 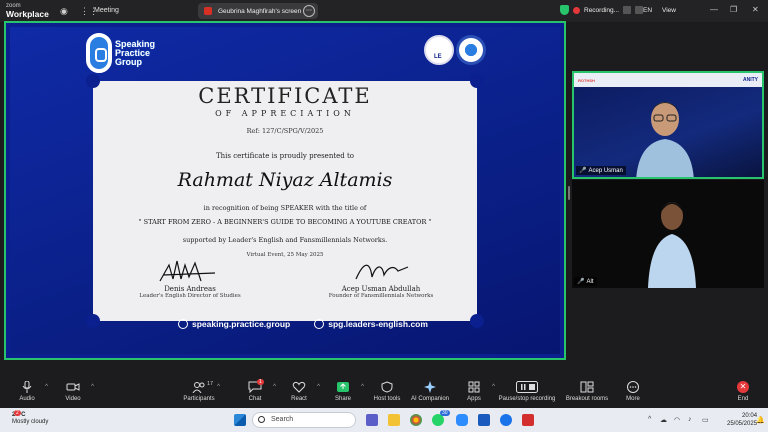 I want to click on instagram-icon, so click(x=183, y=324).